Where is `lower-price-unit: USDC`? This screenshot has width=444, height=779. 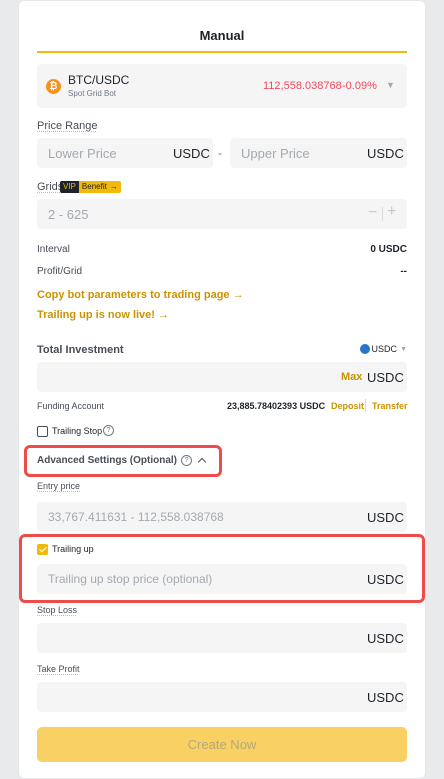
lower-price-unit: USDC is located at coordinates (191, 153).